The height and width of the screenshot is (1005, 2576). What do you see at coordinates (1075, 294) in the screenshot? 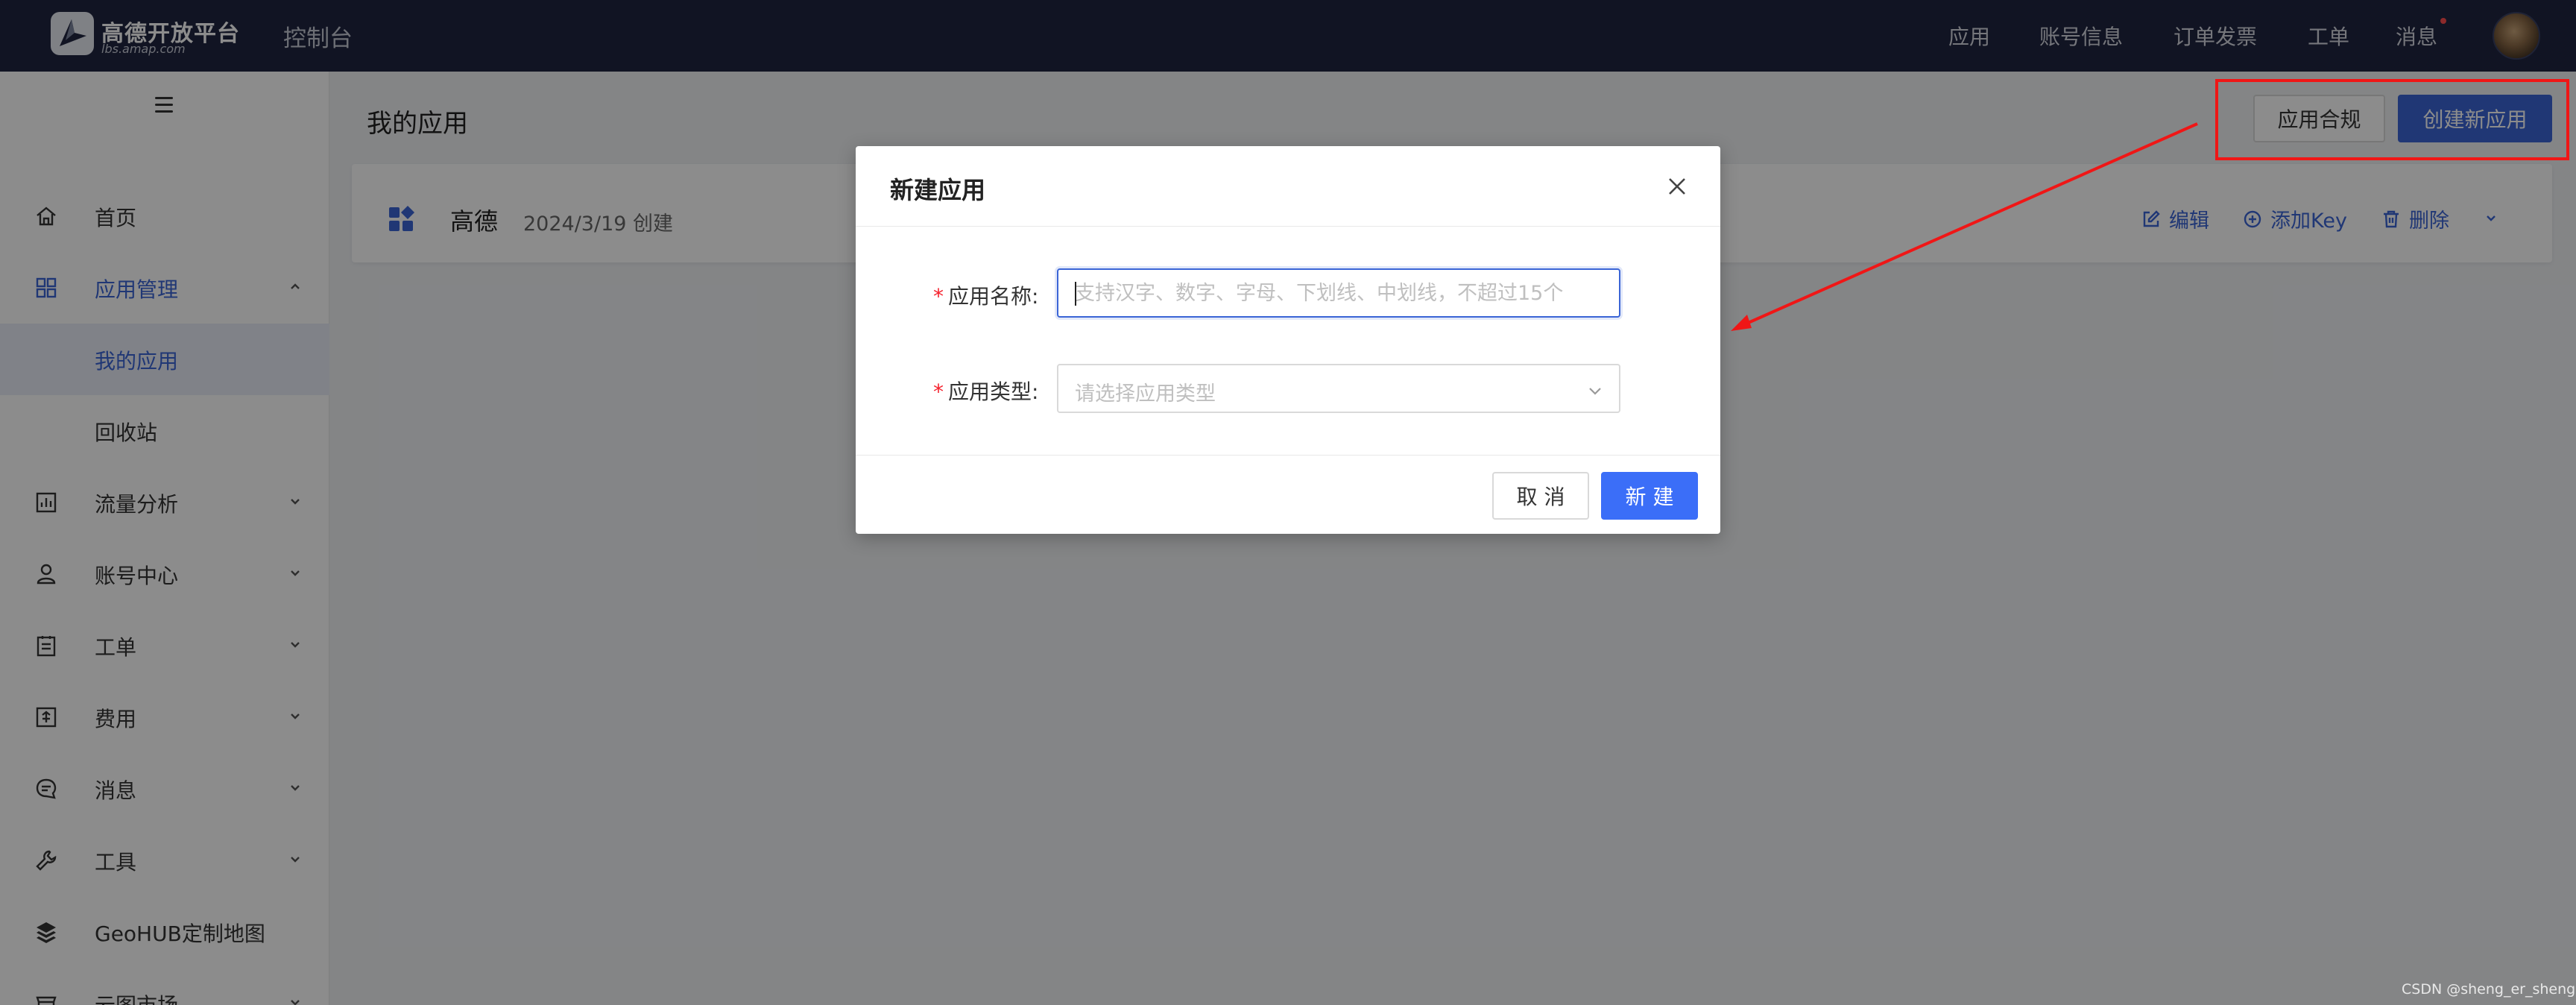
I see `text-caret` at bounding box center [1075, 294].